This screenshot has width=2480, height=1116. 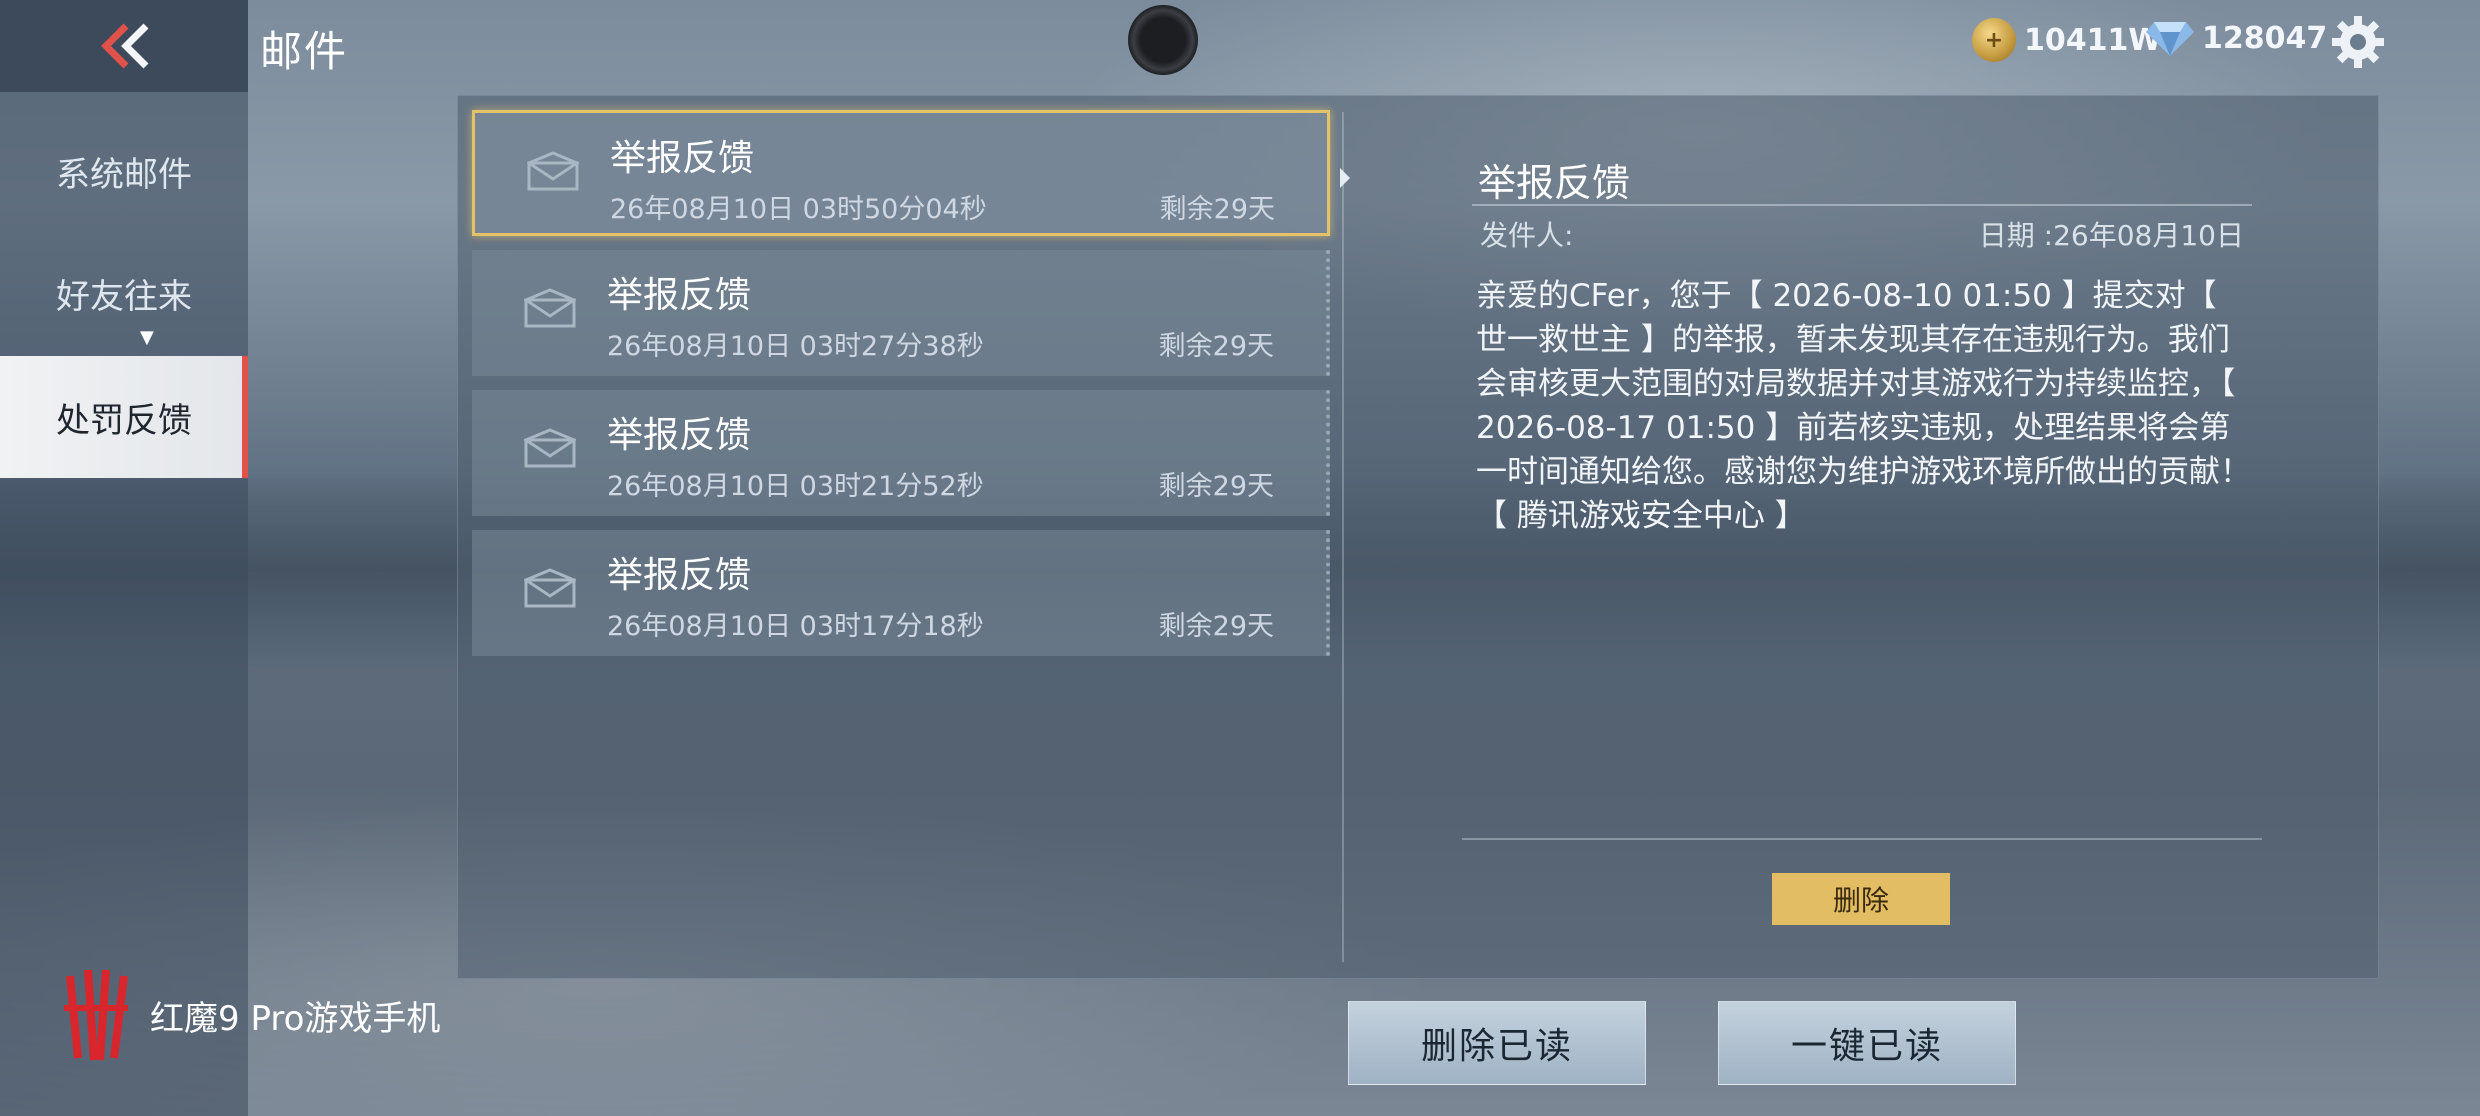 What do you see at coordinates (2170, 39) in the screenshot?
I see `diamond-icon` at bounding box center [2170, 39].